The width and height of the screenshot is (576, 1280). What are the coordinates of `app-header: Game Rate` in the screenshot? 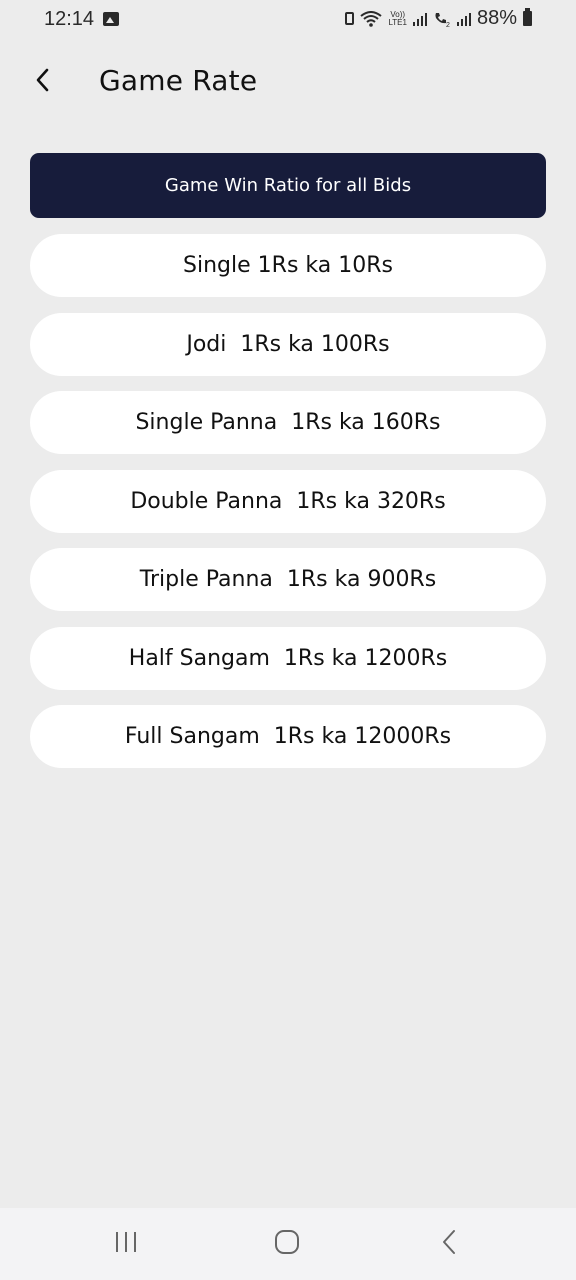 It's located at (288, 84).